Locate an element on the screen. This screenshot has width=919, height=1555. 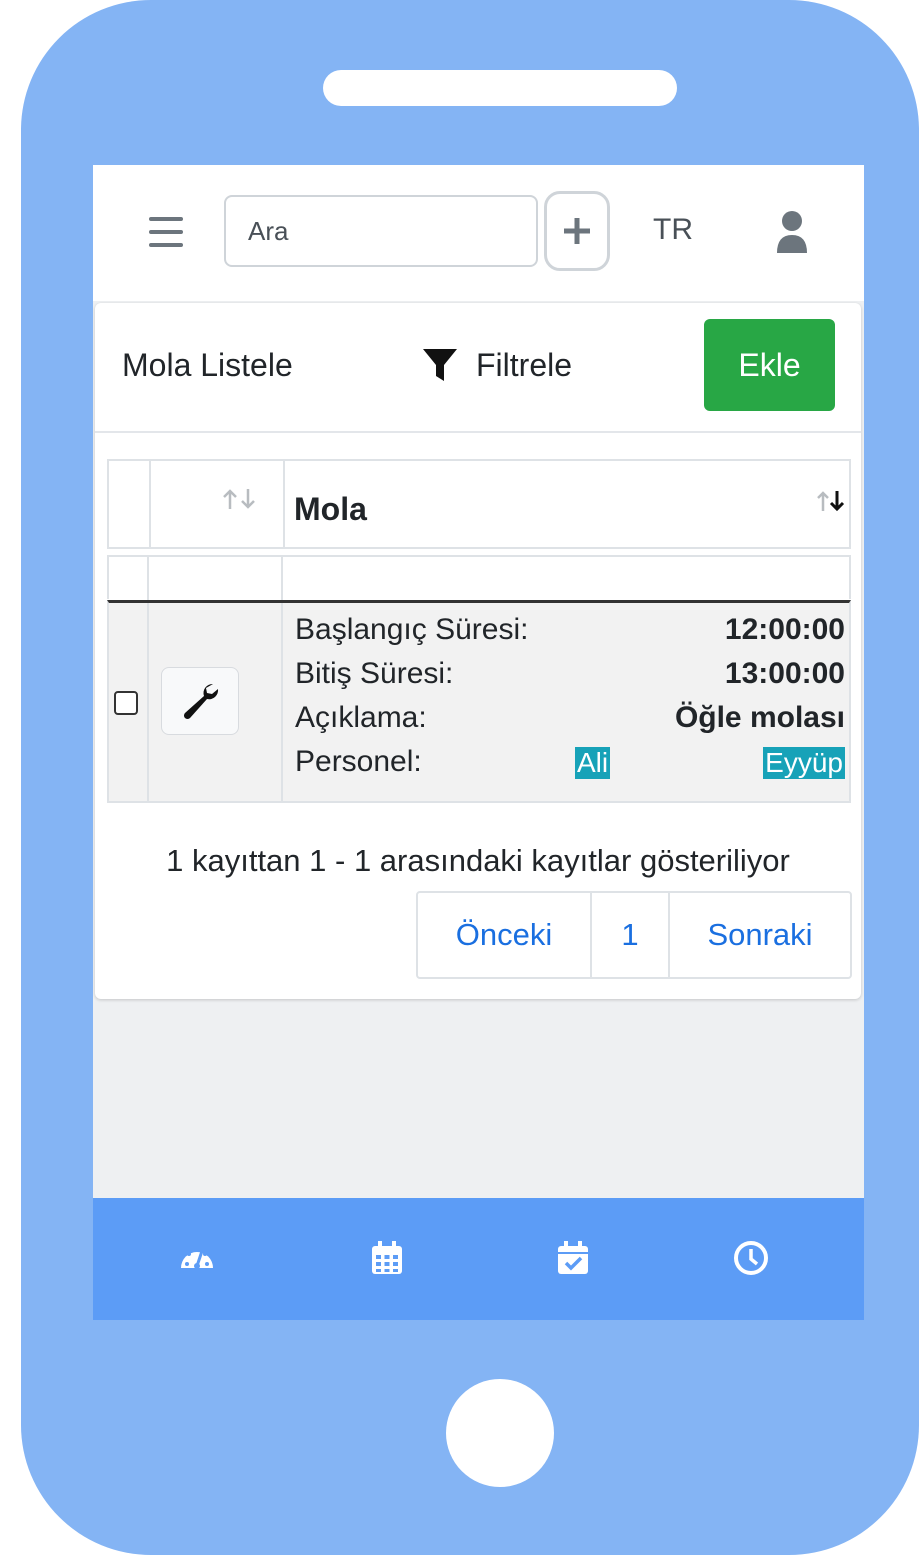
detail-personnel: Personel: Ali Eyyüp is located at coordinates (570, 762).